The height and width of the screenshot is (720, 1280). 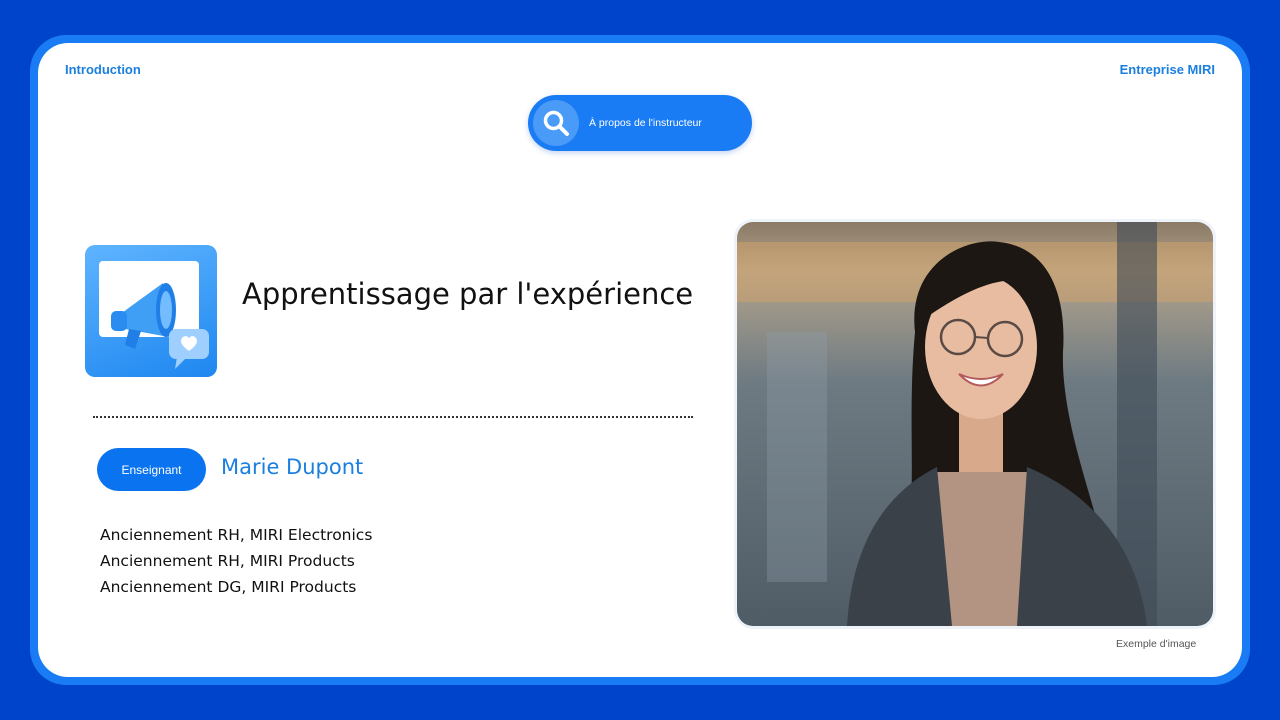 What do you see at coordinates (292, 467) in the screenshot?
I see `instructor-name: Marie Dupont` at bounding box center [292, 467].